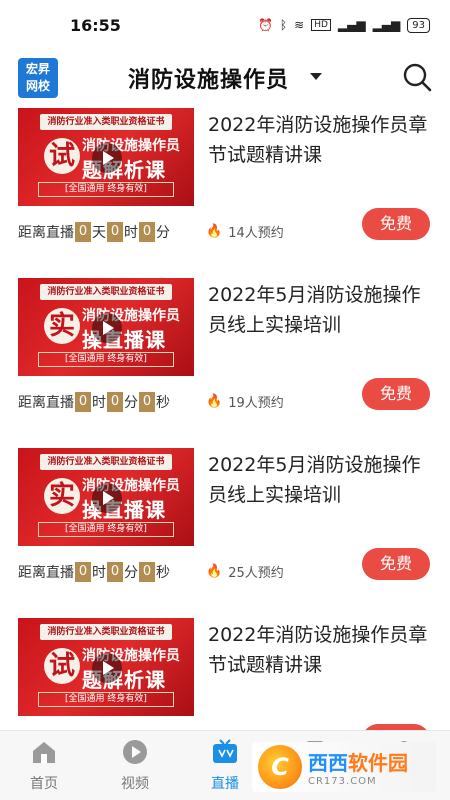  What do you see at coordinates (418, 25) in the screenshot?
I see `battery-icon: 93` at bounding box center [418, 25].